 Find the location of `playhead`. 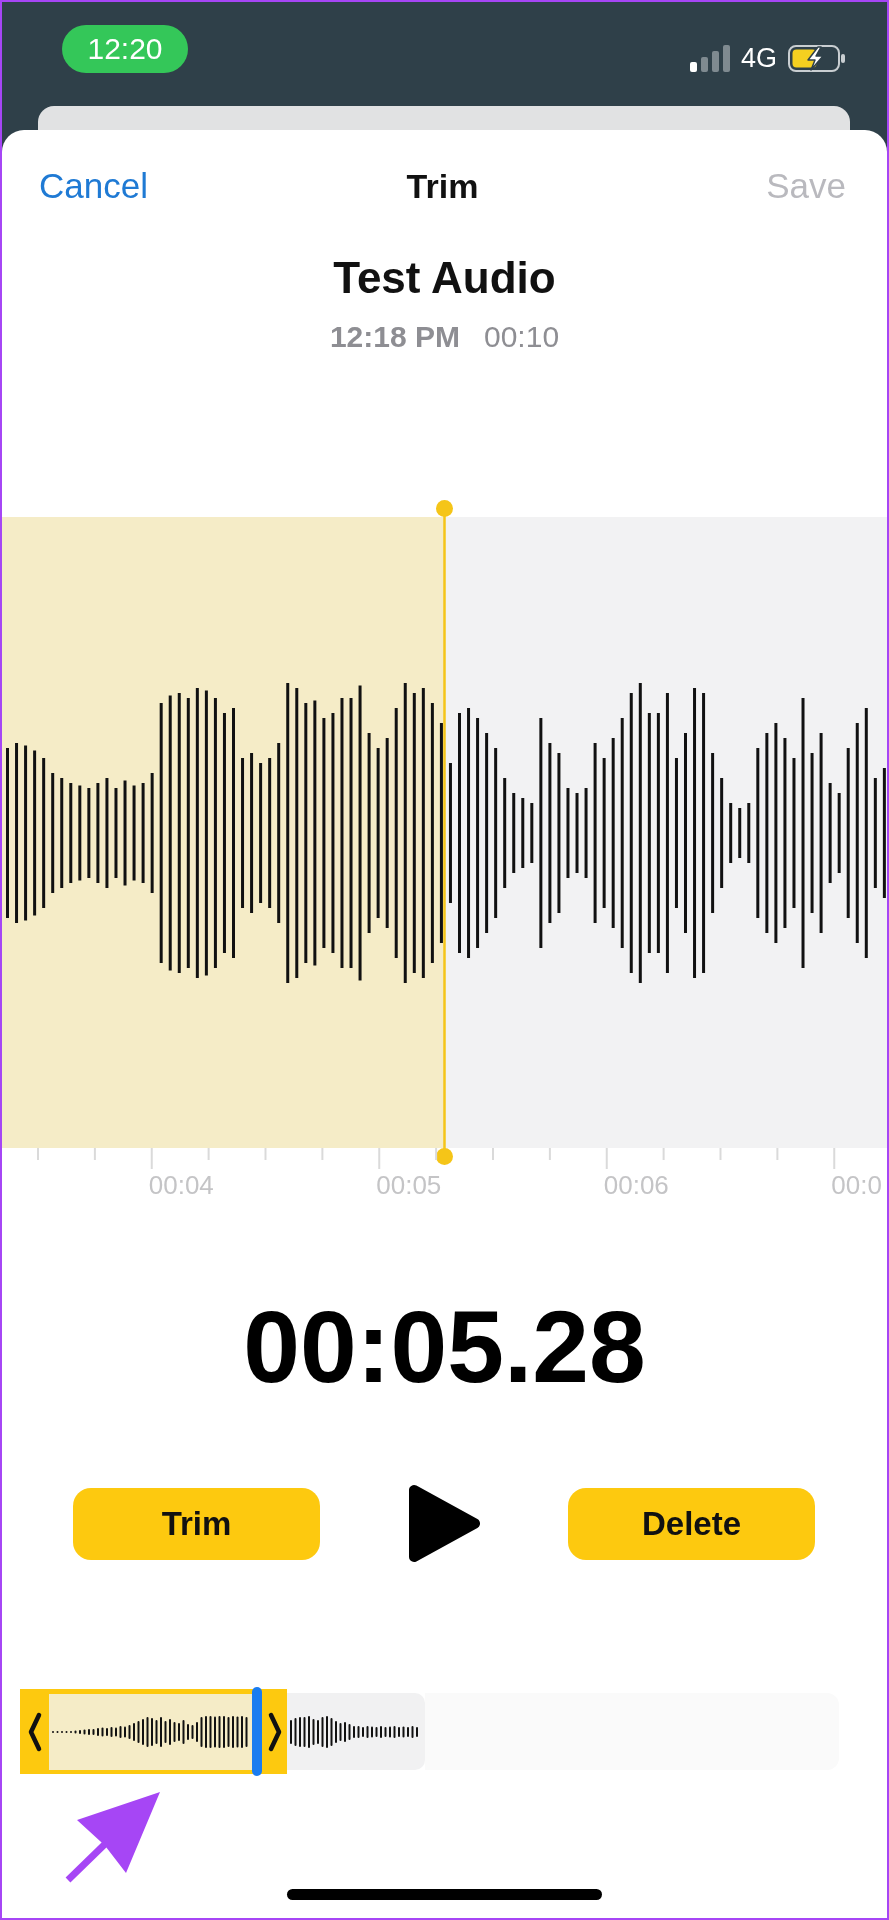

playhead is located at coordinates (444, 832).